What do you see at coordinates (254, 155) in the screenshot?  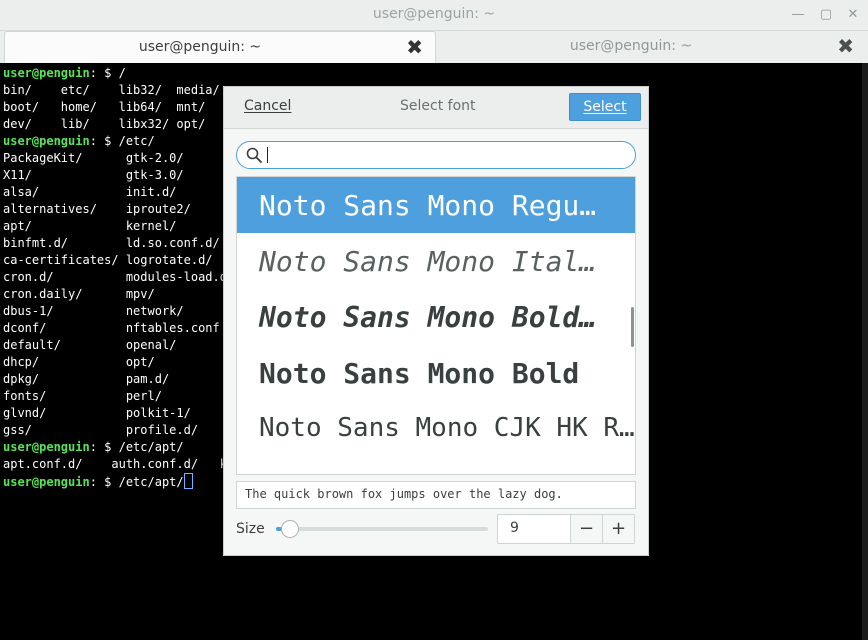 I see `search-icon` at bounding box center [254, 155].